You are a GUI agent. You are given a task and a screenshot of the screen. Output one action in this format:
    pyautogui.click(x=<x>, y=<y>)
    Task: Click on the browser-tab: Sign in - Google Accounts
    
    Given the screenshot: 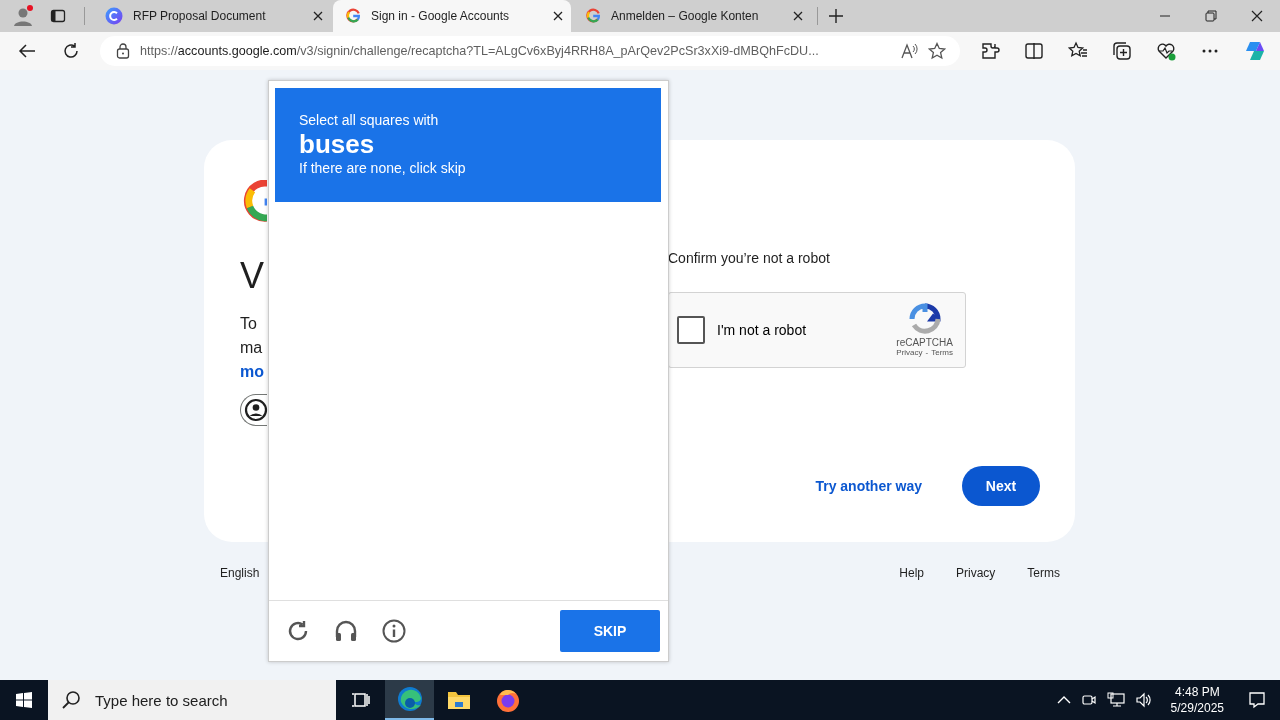 What is the action you would take?
    pyautogui.click(x=452, y=16)
    